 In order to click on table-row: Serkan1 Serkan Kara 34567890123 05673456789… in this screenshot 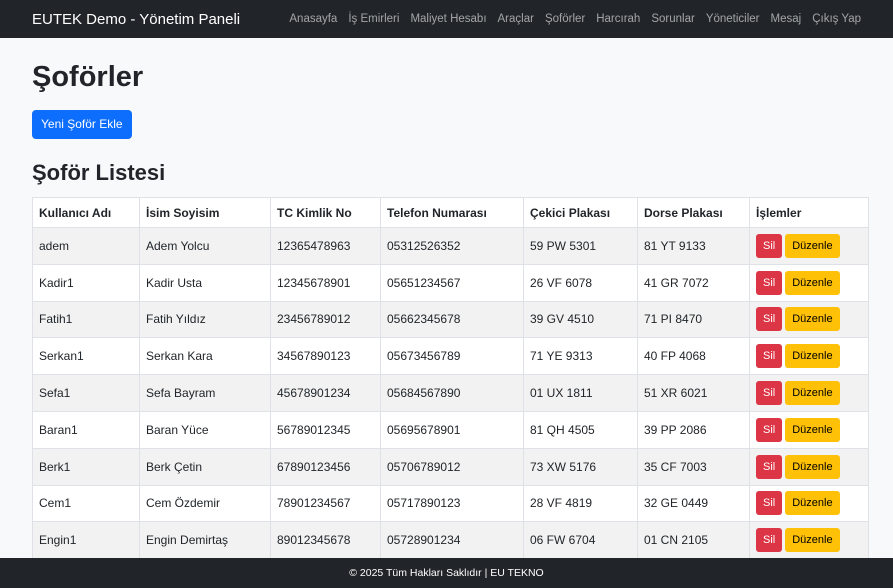, I will do `click(450, 356)`.